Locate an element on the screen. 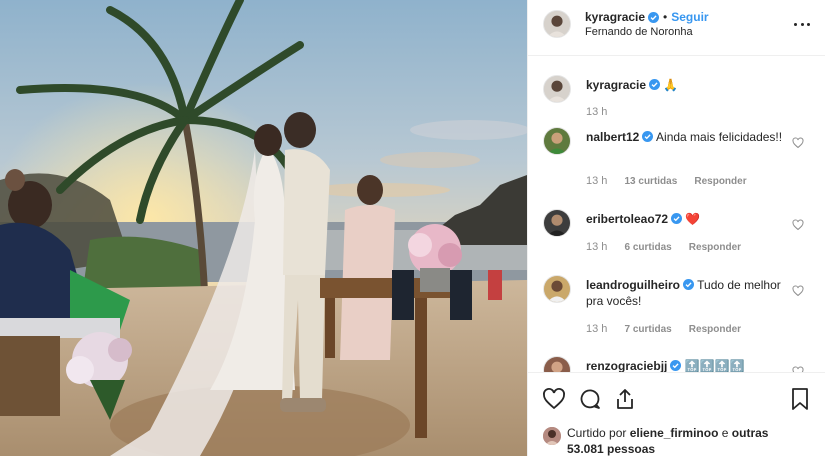 This screenshot has height=456, width=825. comment-meta: 13 h 7 curtidas Responder is located at coordinates (670, 329).